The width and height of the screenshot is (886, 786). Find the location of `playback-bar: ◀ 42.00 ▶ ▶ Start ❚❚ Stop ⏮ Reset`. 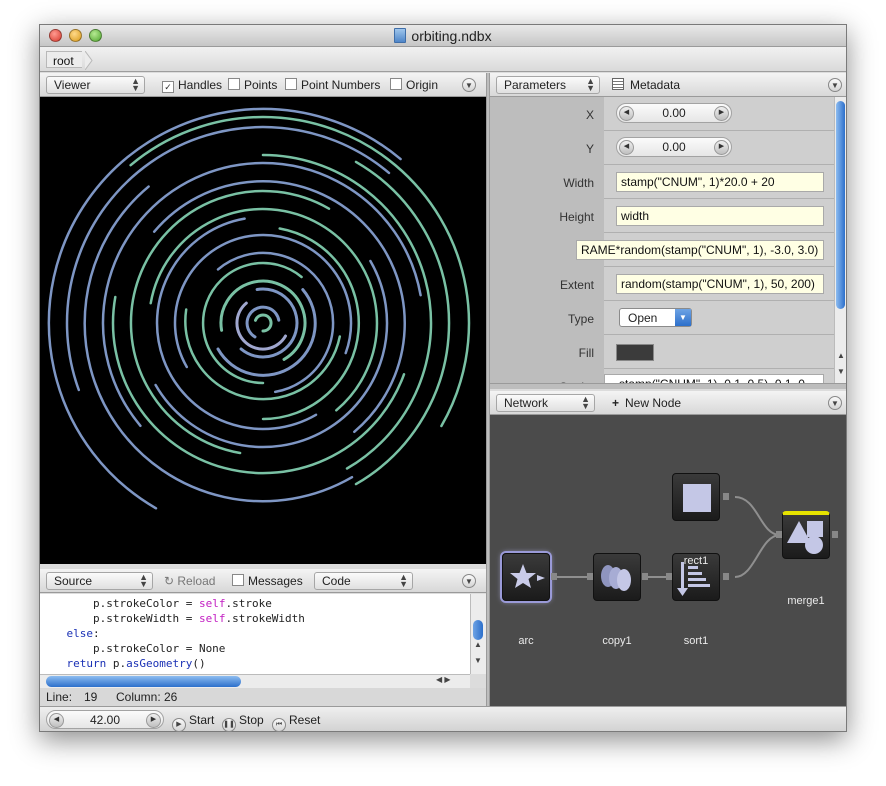

playback-bar: ◀ 42.00 ▶ ▶ Start ❚❚ Stop ⏮ Reset is located at coordinates (443, 719).